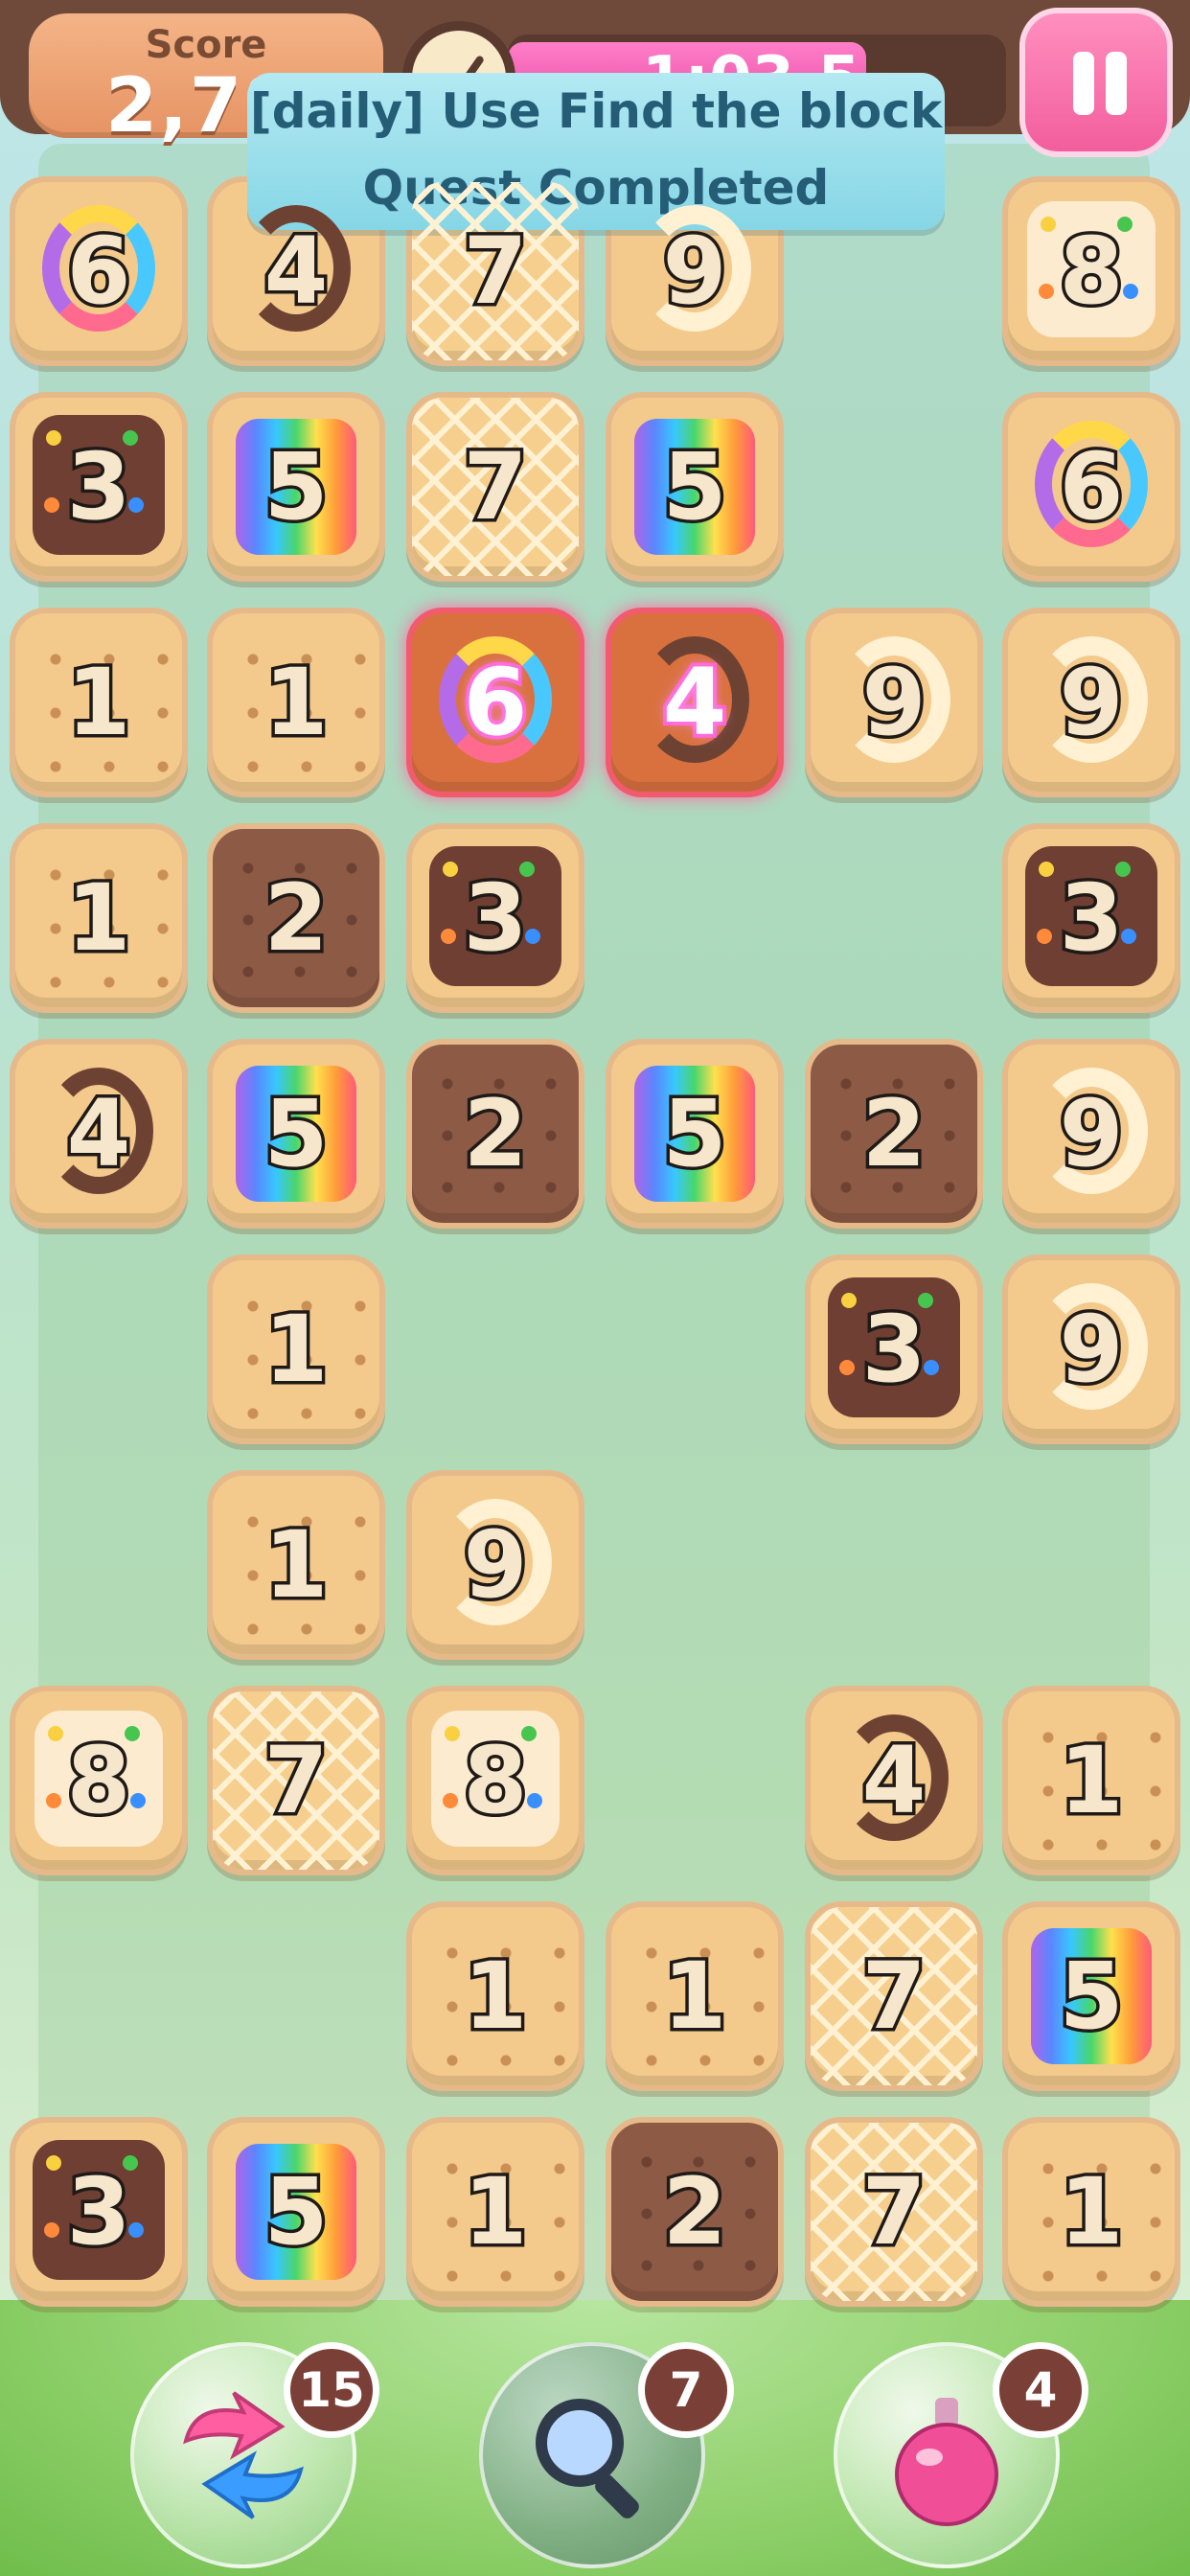  Describe the element at coordinates (332, 2390) in the screenshot. I see `shuffle-count-badge: 15` at that location.